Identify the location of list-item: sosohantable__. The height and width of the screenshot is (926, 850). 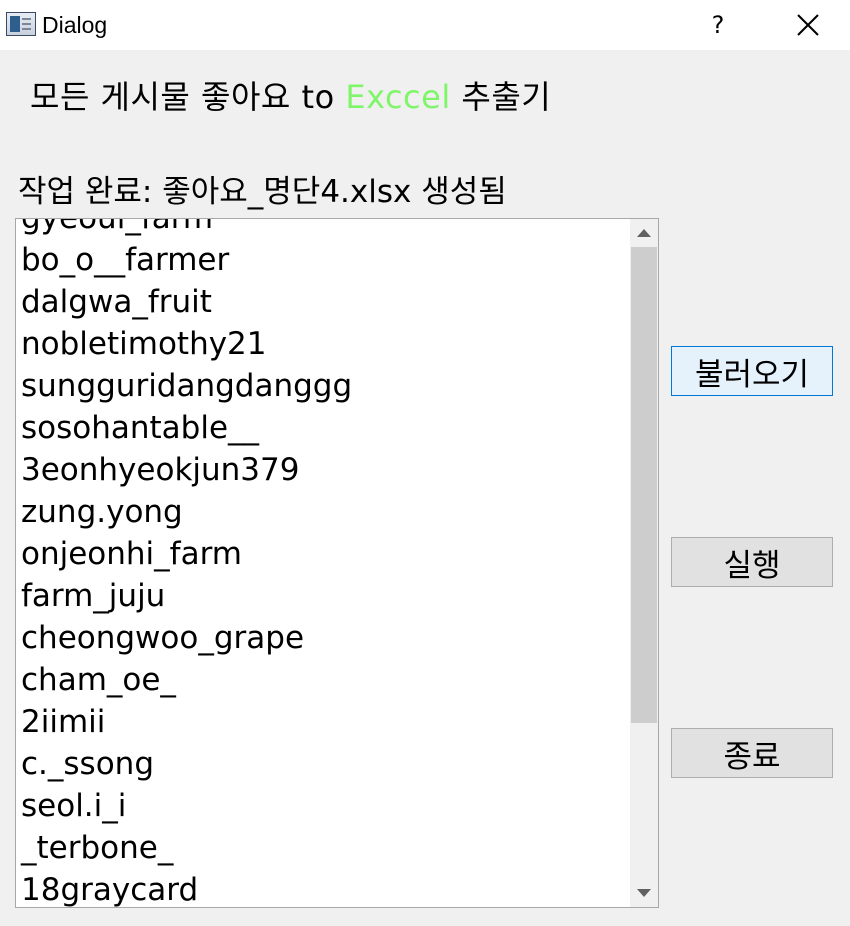
(323, 428).